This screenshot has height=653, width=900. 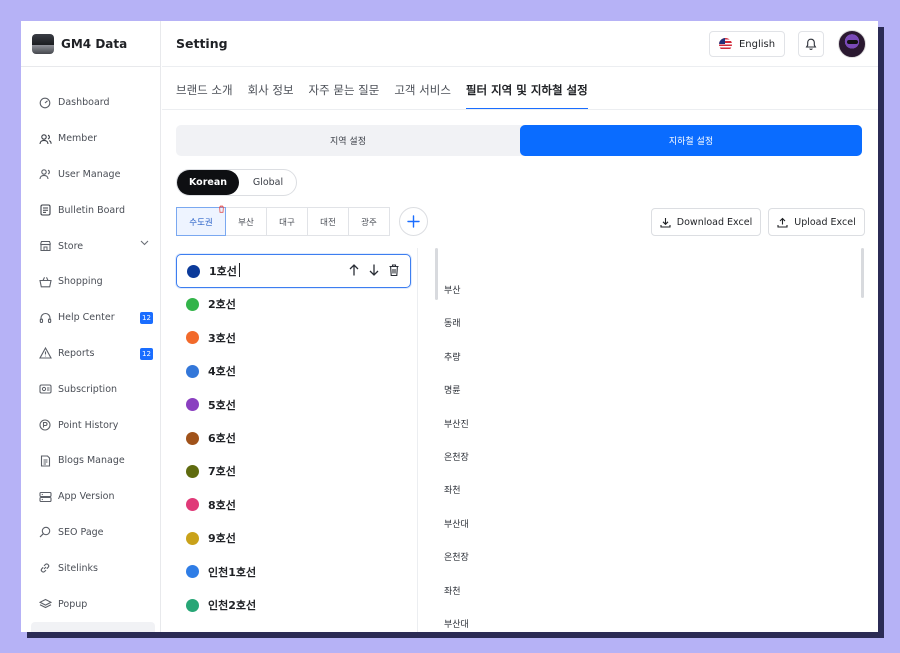 What do you see at coordinates (45, 246) in the screenshot?
I see `store-icon` at bounding box center [45, 246].